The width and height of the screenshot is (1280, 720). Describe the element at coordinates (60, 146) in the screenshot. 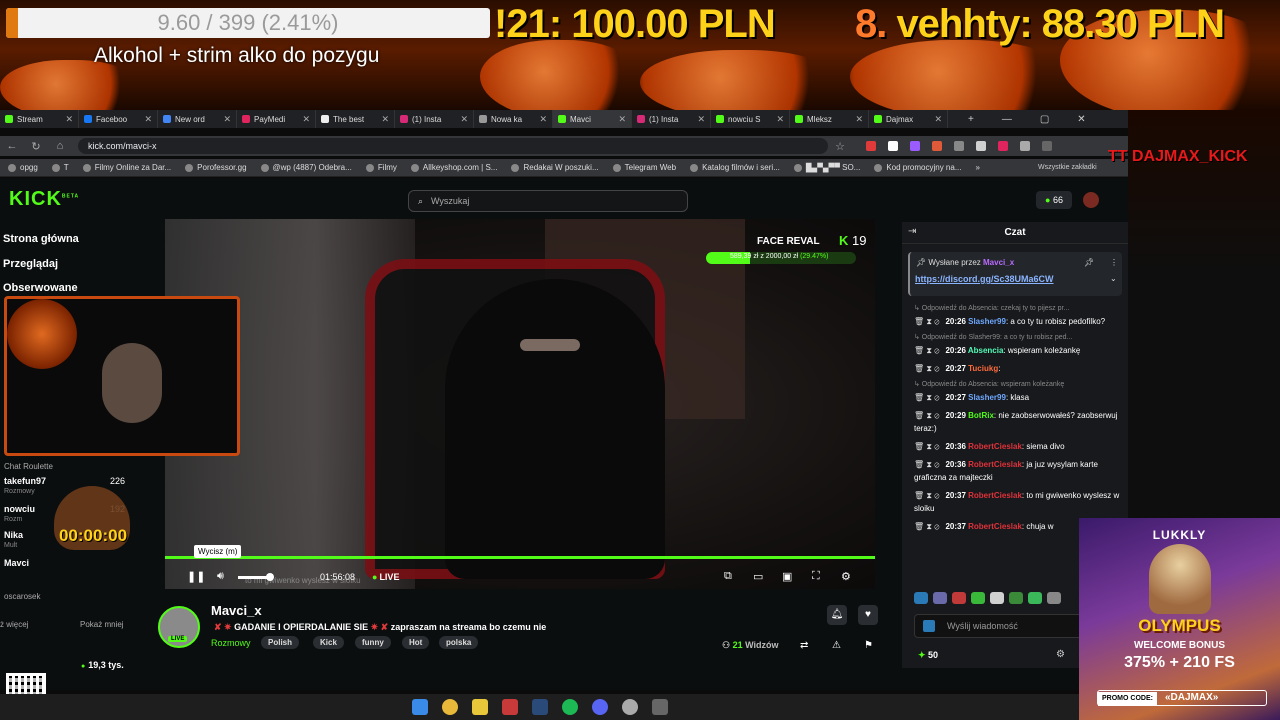

I see `home-icon: ⌂` at that location.